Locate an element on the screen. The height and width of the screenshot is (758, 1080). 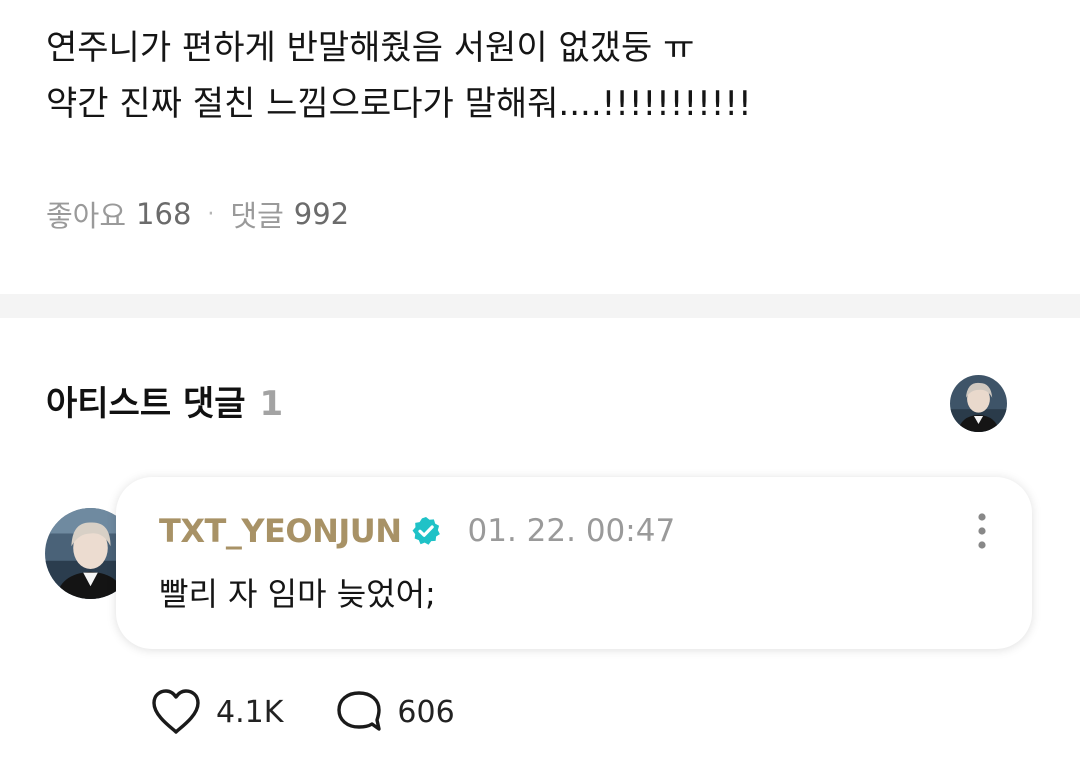
comment-text: 빨리 자 임마 늦었어; is located at coordinates (297, 594).